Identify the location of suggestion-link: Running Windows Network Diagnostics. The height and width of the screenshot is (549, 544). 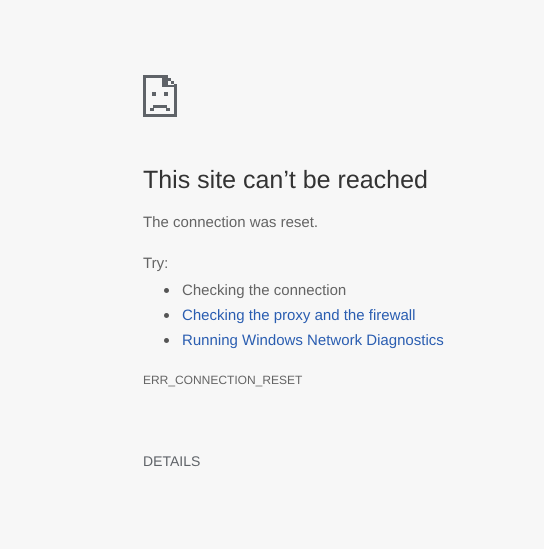
(313, 340).